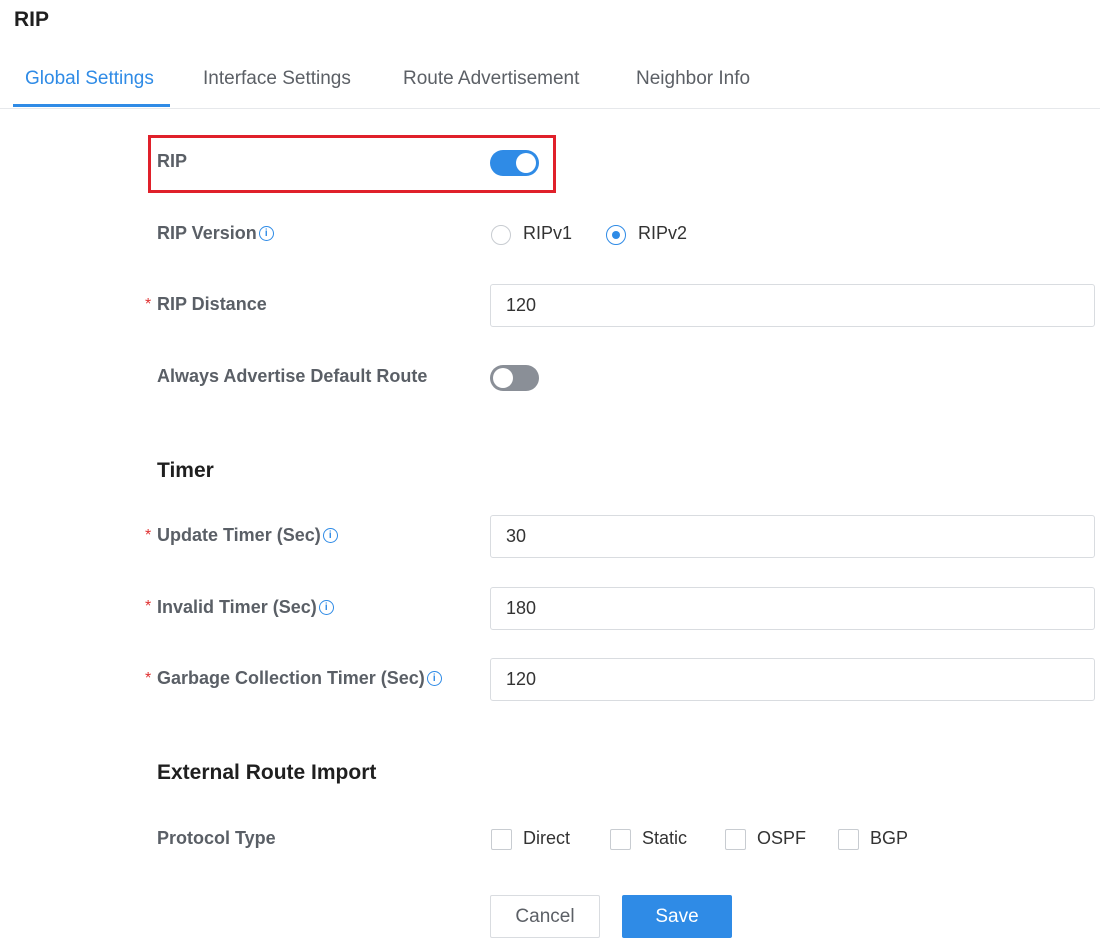  I want to click on rip-distance-label: RIP Distance, so click(212, 304).